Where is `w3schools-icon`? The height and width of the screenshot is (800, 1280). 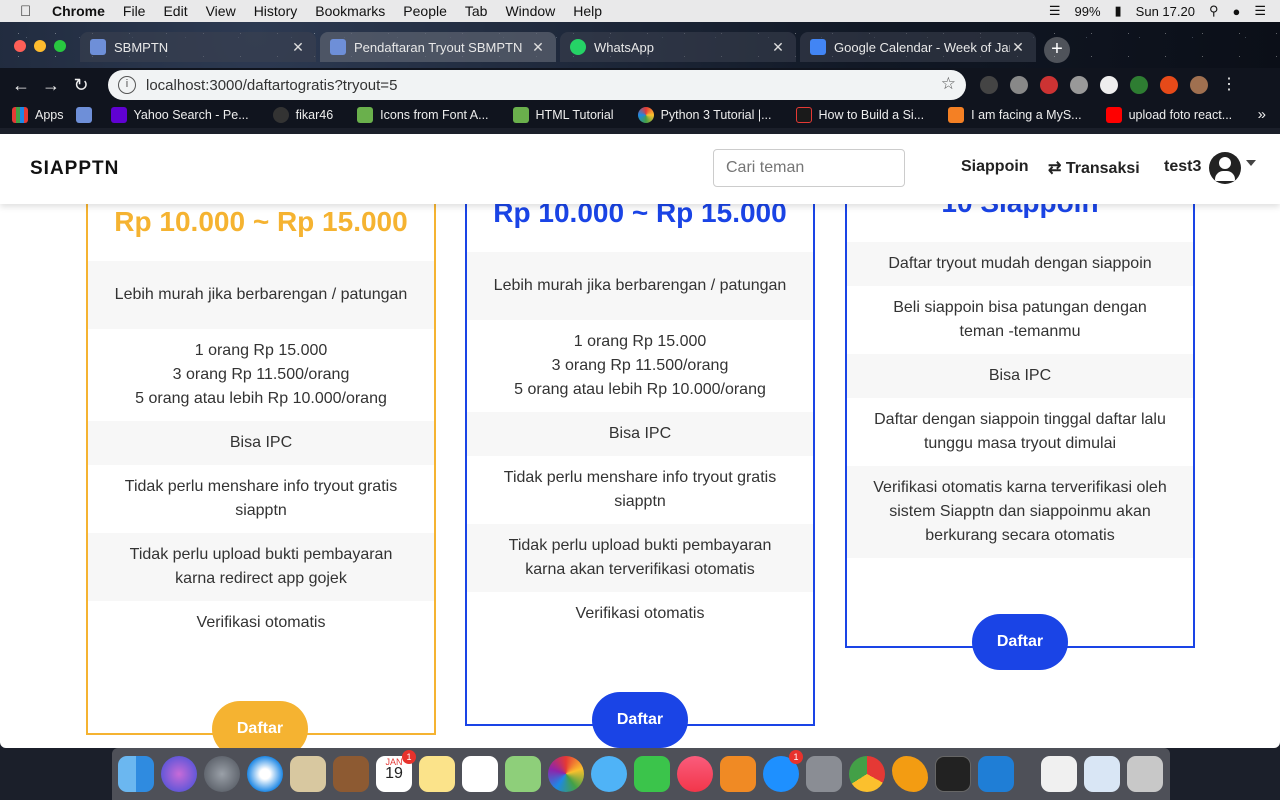
w3schools-icon is located at coordinates (520, 115).